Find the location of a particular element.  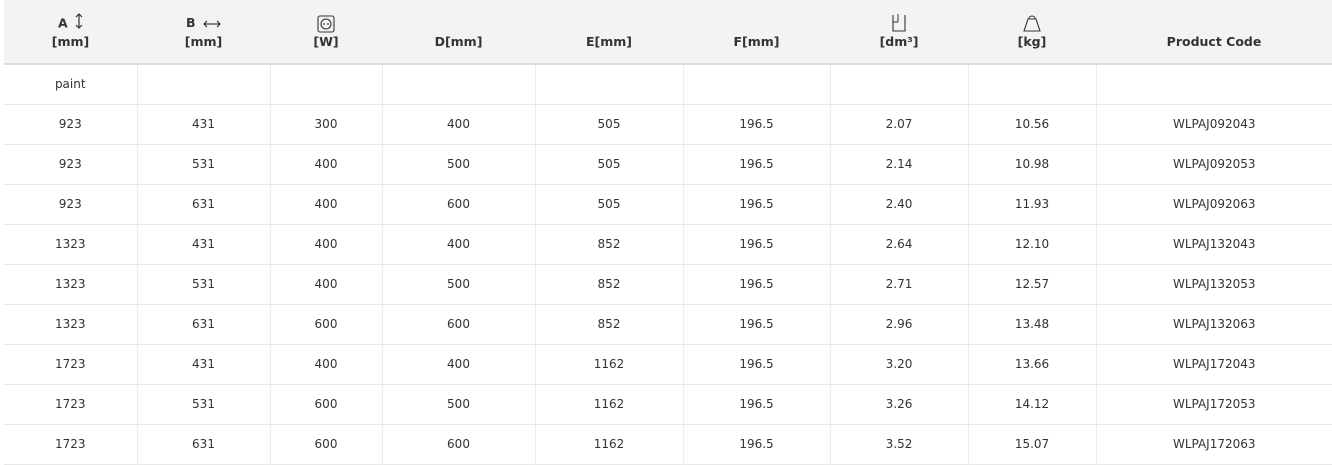

col-w-unit: [W] is located at coordinates (326, 41).